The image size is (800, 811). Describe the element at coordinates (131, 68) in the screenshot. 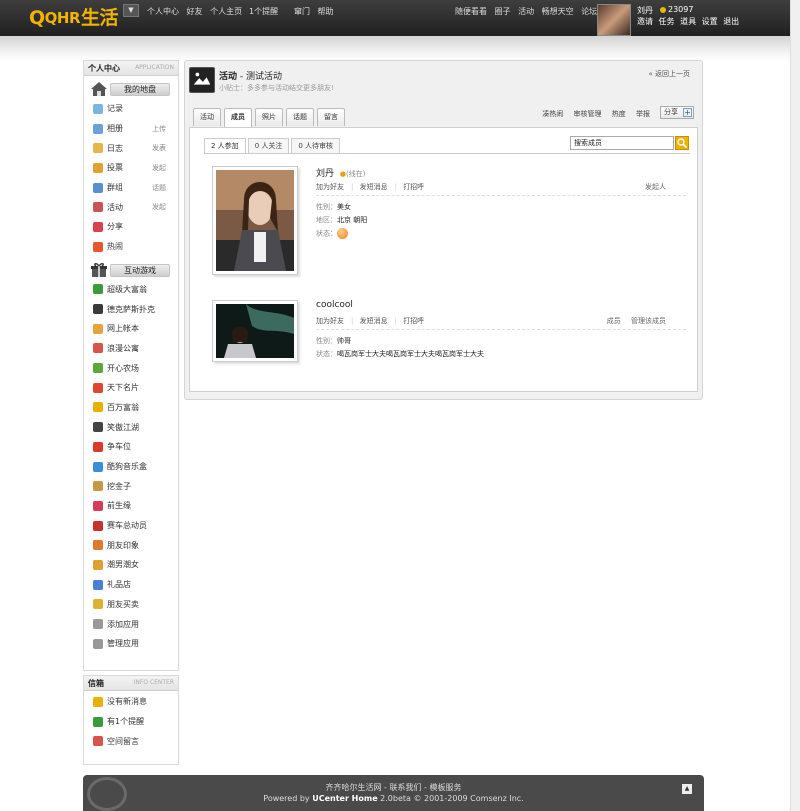

I see `sidebar-header: 个人中心 APPLICATION` at that location.